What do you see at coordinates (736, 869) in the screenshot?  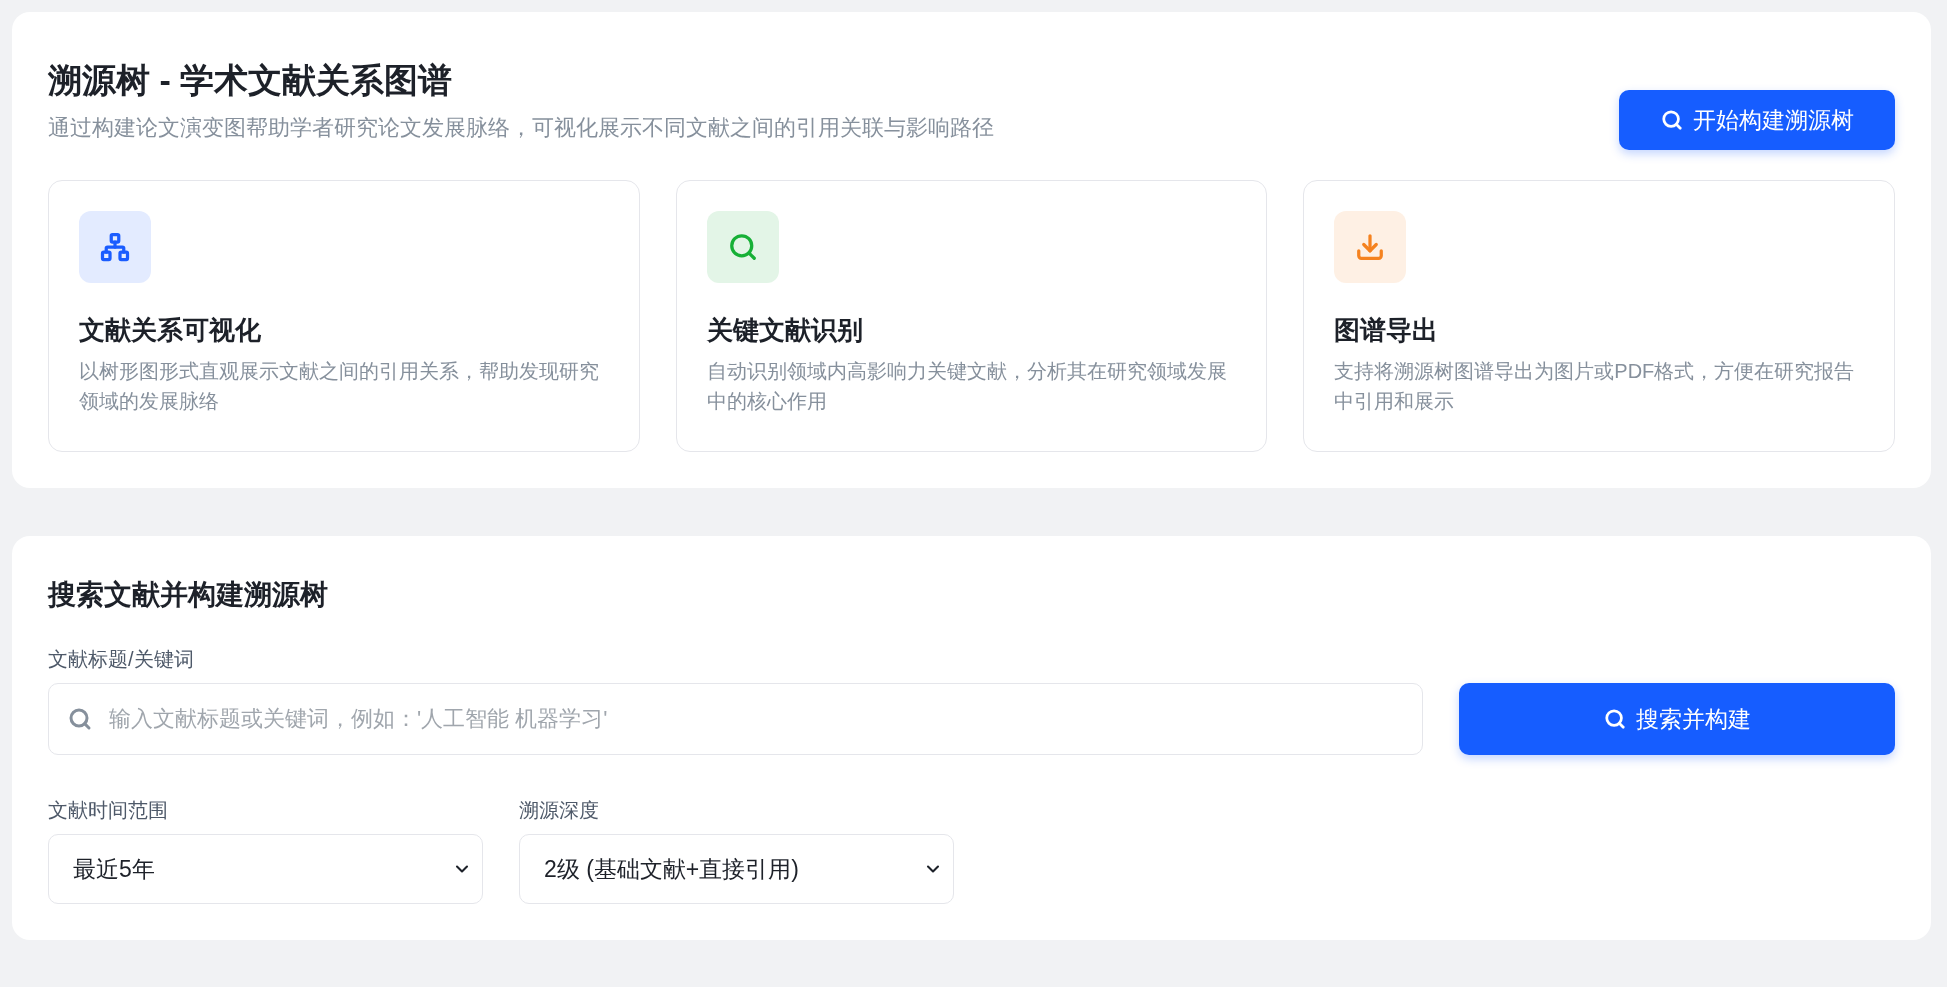 I see `select-field: 2级 (基础文献+直接引用)` at bounding box center [736, 869].